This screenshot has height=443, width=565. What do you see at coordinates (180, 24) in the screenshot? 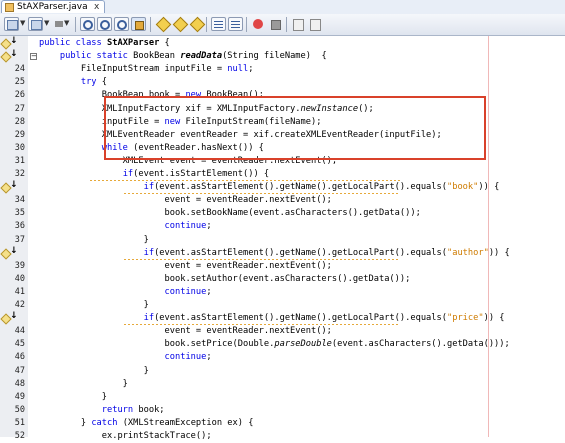
I see `previous-bookmark-icon` at bounding box center [180, 24].